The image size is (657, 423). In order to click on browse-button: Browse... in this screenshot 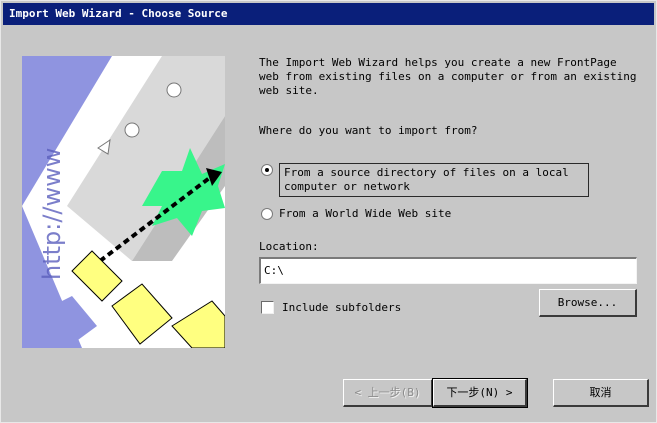, I will do `click(588, 303)`.